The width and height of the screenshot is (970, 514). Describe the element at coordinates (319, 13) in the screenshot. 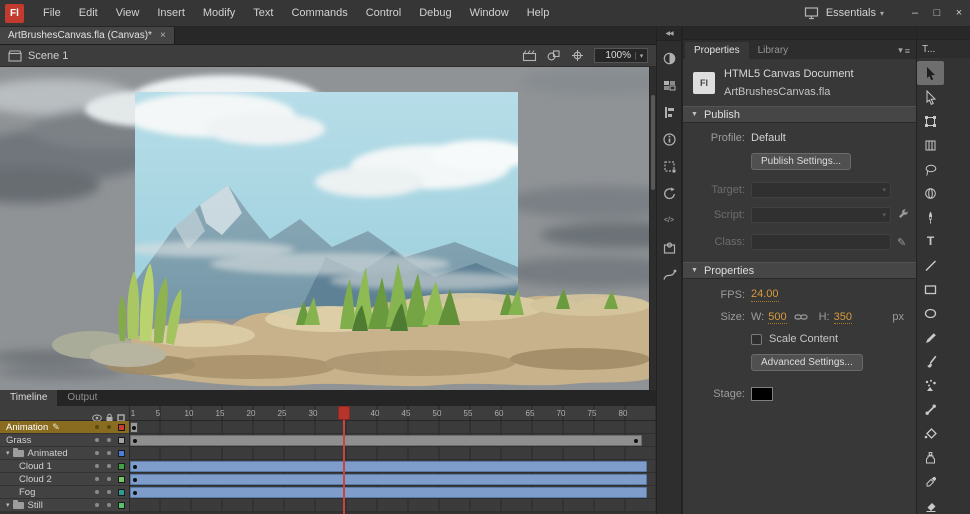

I see `menu-commands: Commands` at that location.